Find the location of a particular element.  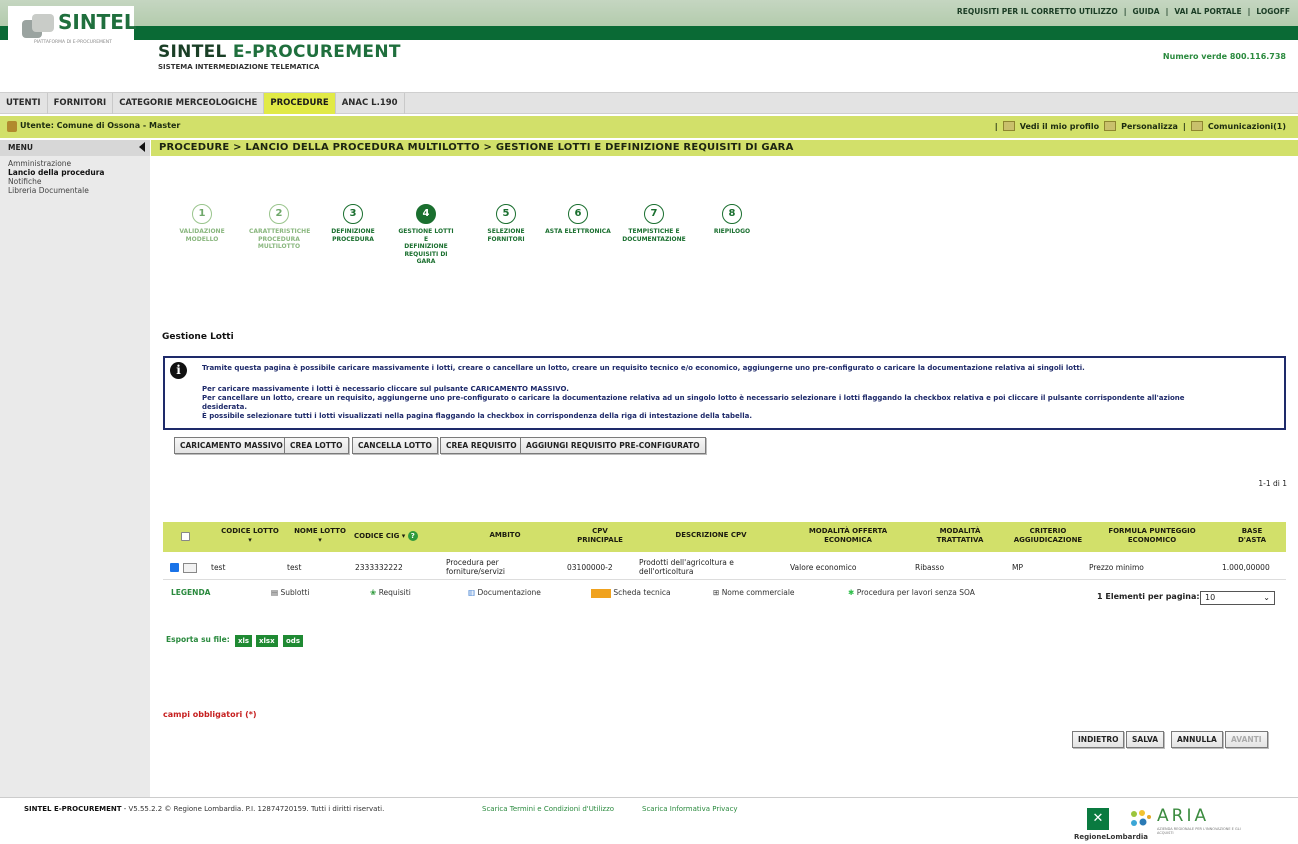

cell-criterio: MP is located at coordinates (1017, 567).